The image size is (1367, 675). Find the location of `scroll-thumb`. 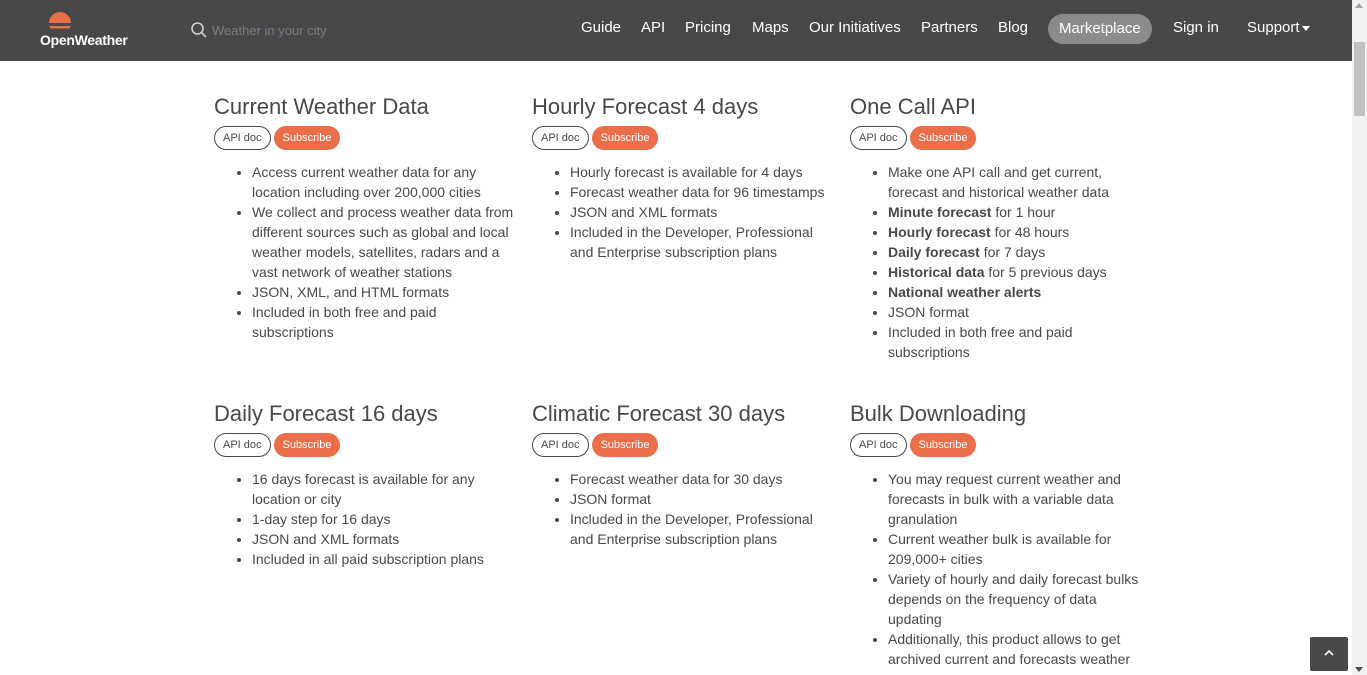

scroll-thumb is located at coordinates (1359, 79).